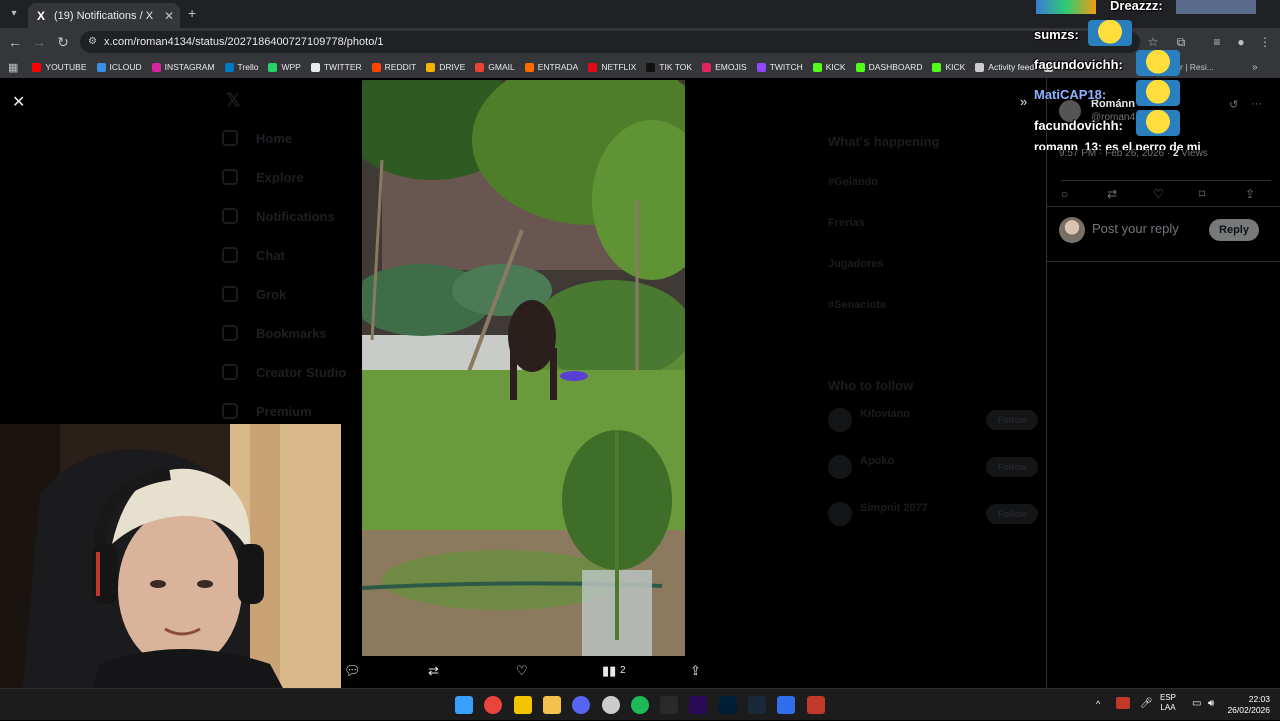 The image size is (1280, 721). Describe the element at coordinates (336, 67) in the screenshot. I see `bookmark-item: TWITTER` at that location.